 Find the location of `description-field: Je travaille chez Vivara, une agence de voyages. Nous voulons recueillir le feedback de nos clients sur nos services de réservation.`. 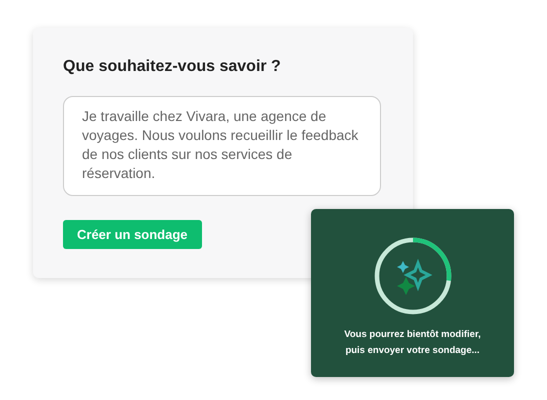

description-field: Je travaille chez Vivara, une agence de voyages. Nous voulons recueillir le feedback de nos clients sur nos services de réservation. is located at coordinates (222, 146).